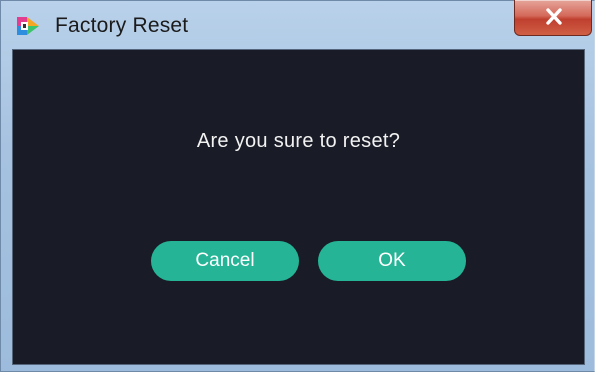 Image resolution: width=595 pixels, height=372 pixels. What do you see at coordinates (392, 261) in the screenshot?
I see `ok-button: OK` at bounding box center [392, 261].